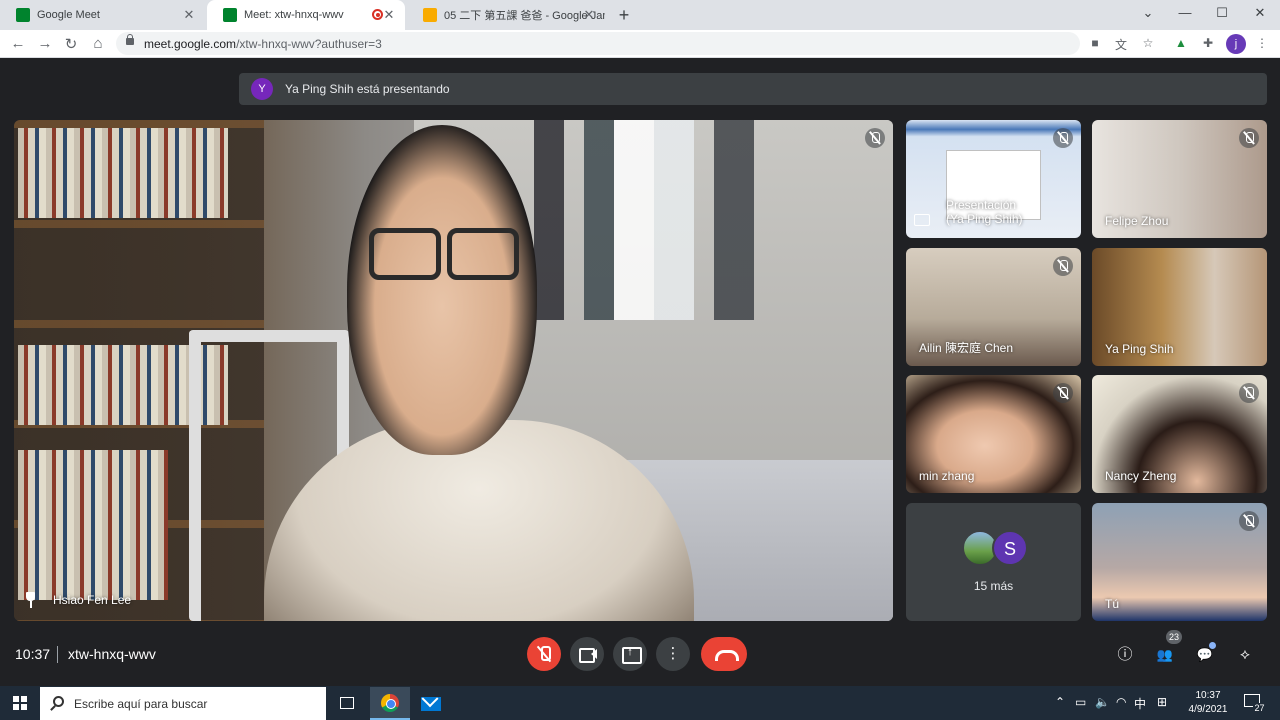  Describe the element at coordinates (1121, 702) in the screenshot. I see `wifi-icon: ◠` at that location.